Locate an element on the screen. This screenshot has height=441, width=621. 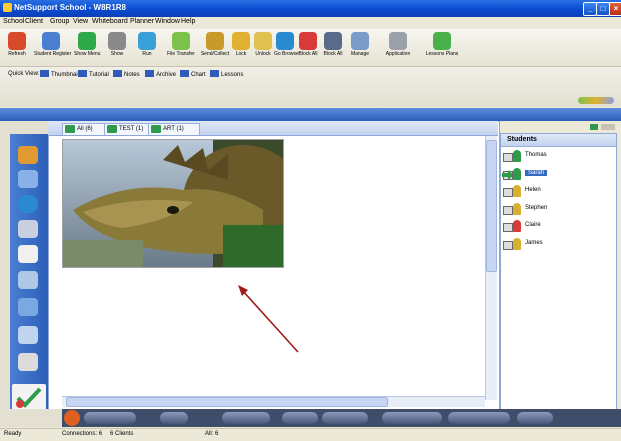
status-text: Ready is located at coordinates (13, 434).